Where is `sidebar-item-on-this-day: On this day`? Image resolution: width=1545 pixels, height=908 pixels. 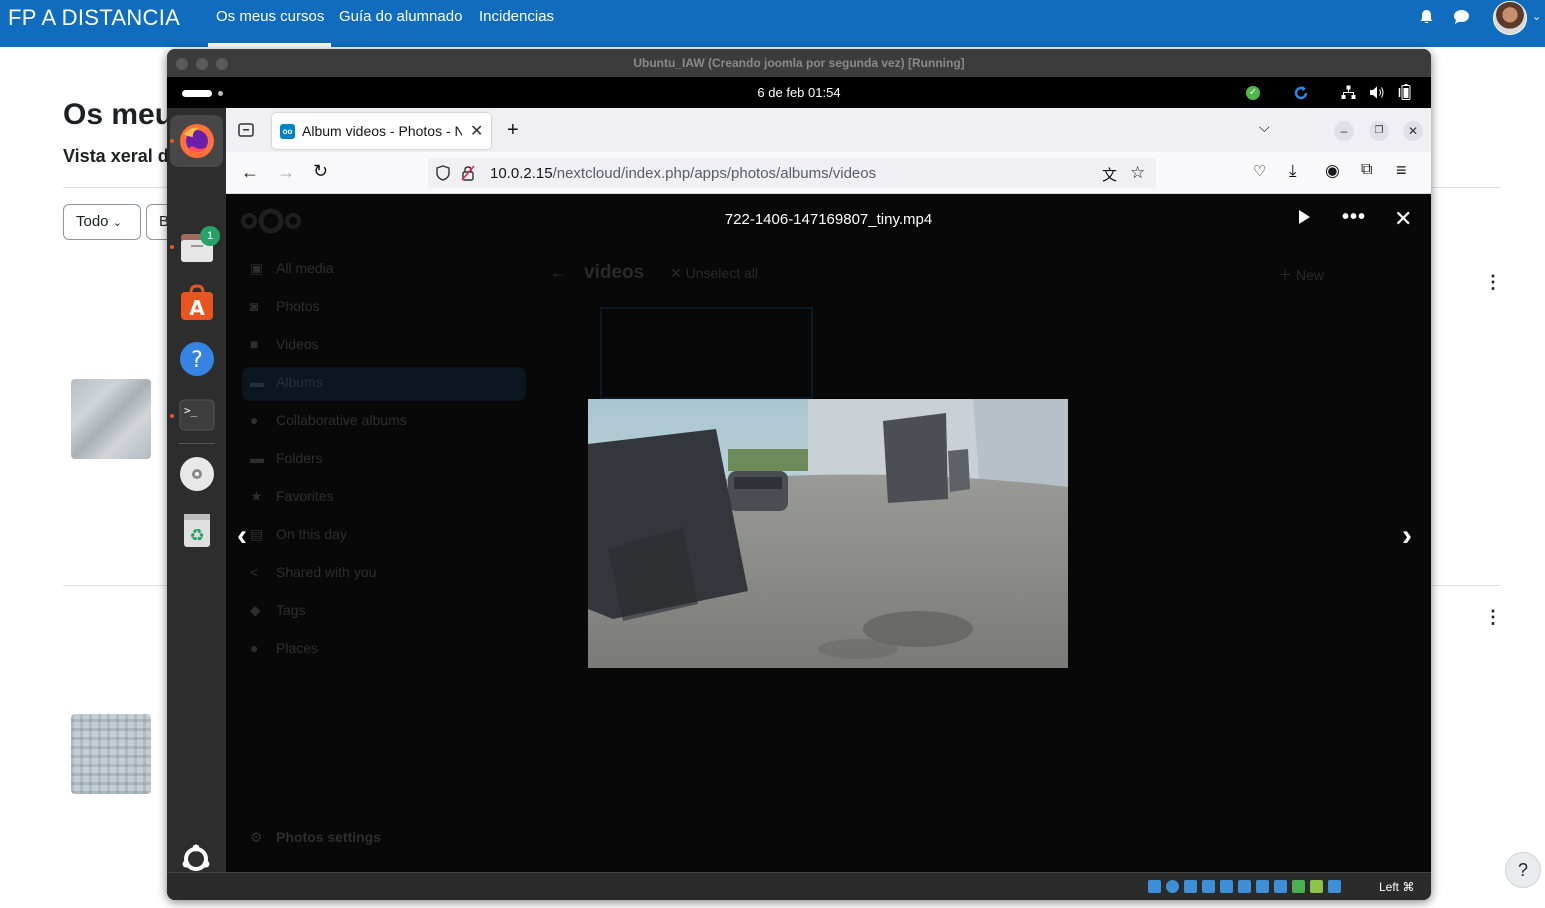
sidebar-item-on-this-day: On this day is located at coordinates (311, 534).